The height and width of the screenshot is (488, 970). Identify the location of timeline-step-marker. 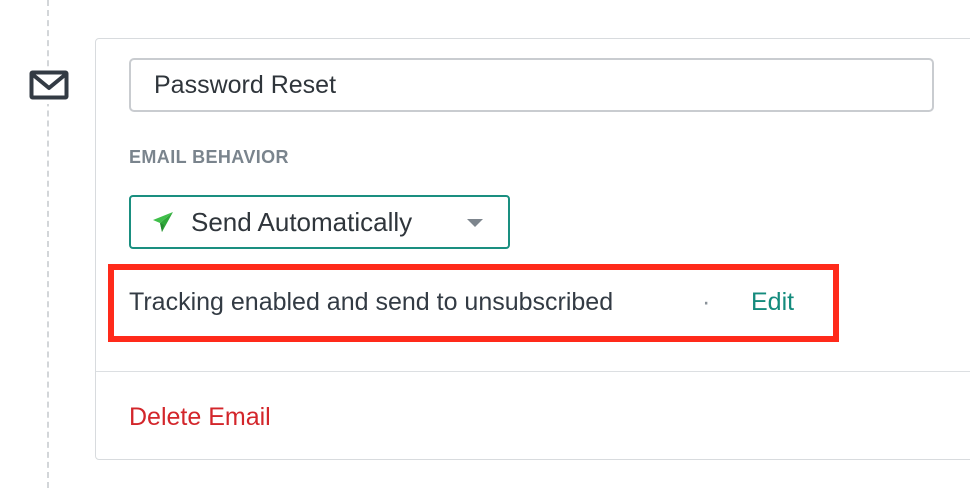
(49, 87).